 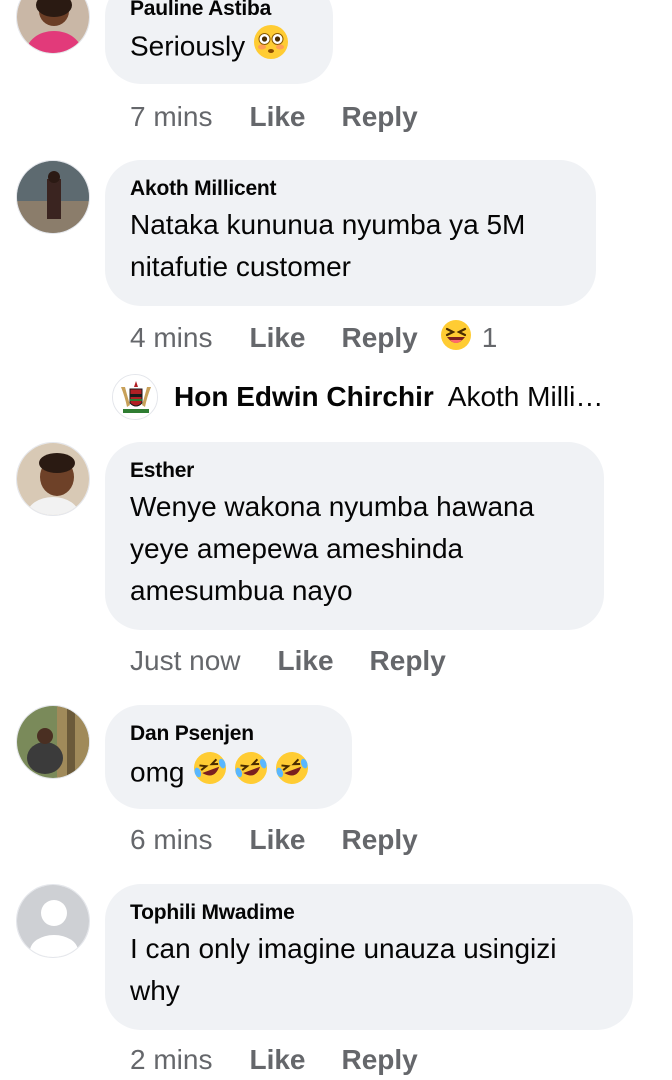 I want to click on comment-author: Dan Psenjen, so click(x=228, y=734).